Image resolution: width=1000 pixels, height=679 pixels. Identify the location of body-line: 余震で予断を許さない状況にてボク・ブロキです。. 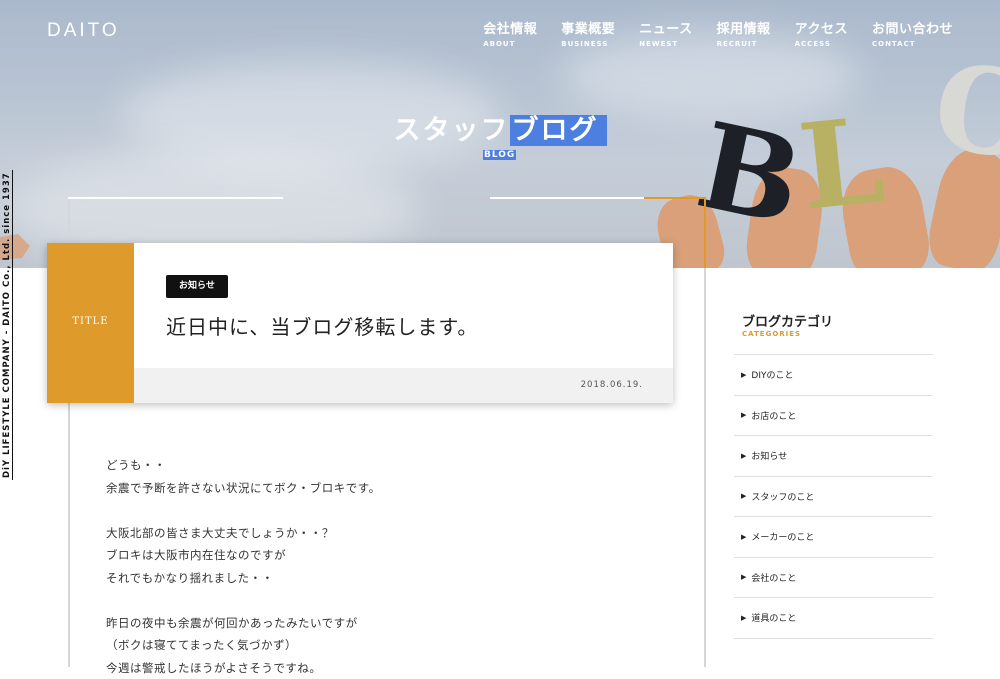
(386, 488).